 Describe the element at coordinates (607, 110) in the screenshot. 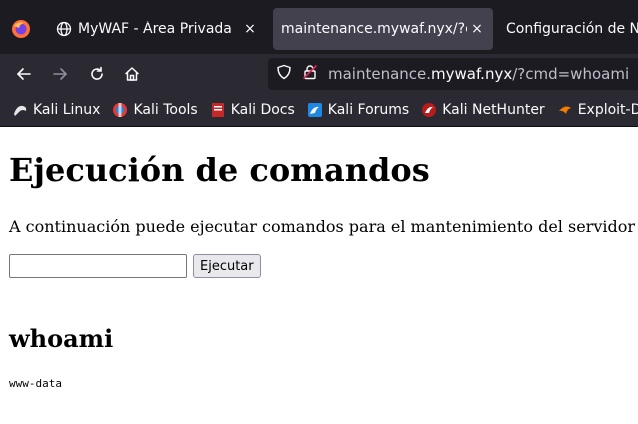

I see `bookmark-label: Exploit-DB` at that location.